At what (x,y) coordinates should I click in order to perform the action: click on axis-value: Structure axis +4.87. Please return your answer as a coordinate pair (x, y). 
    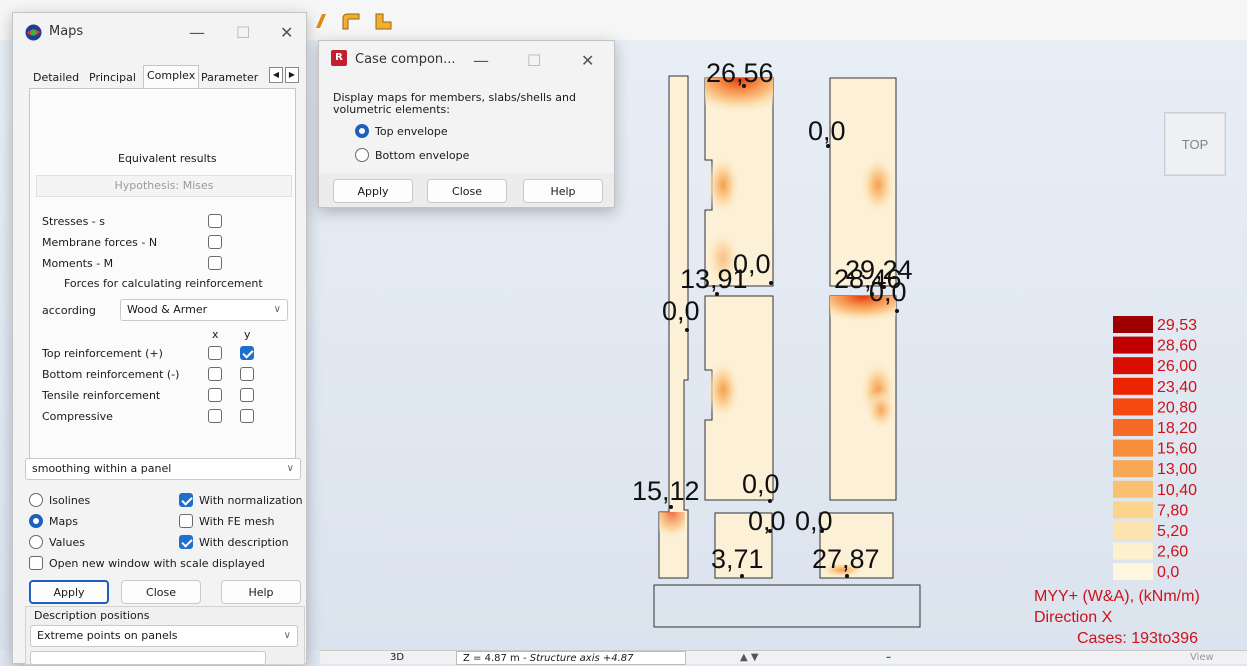
    Looking at the image, I should click on (581, 658).